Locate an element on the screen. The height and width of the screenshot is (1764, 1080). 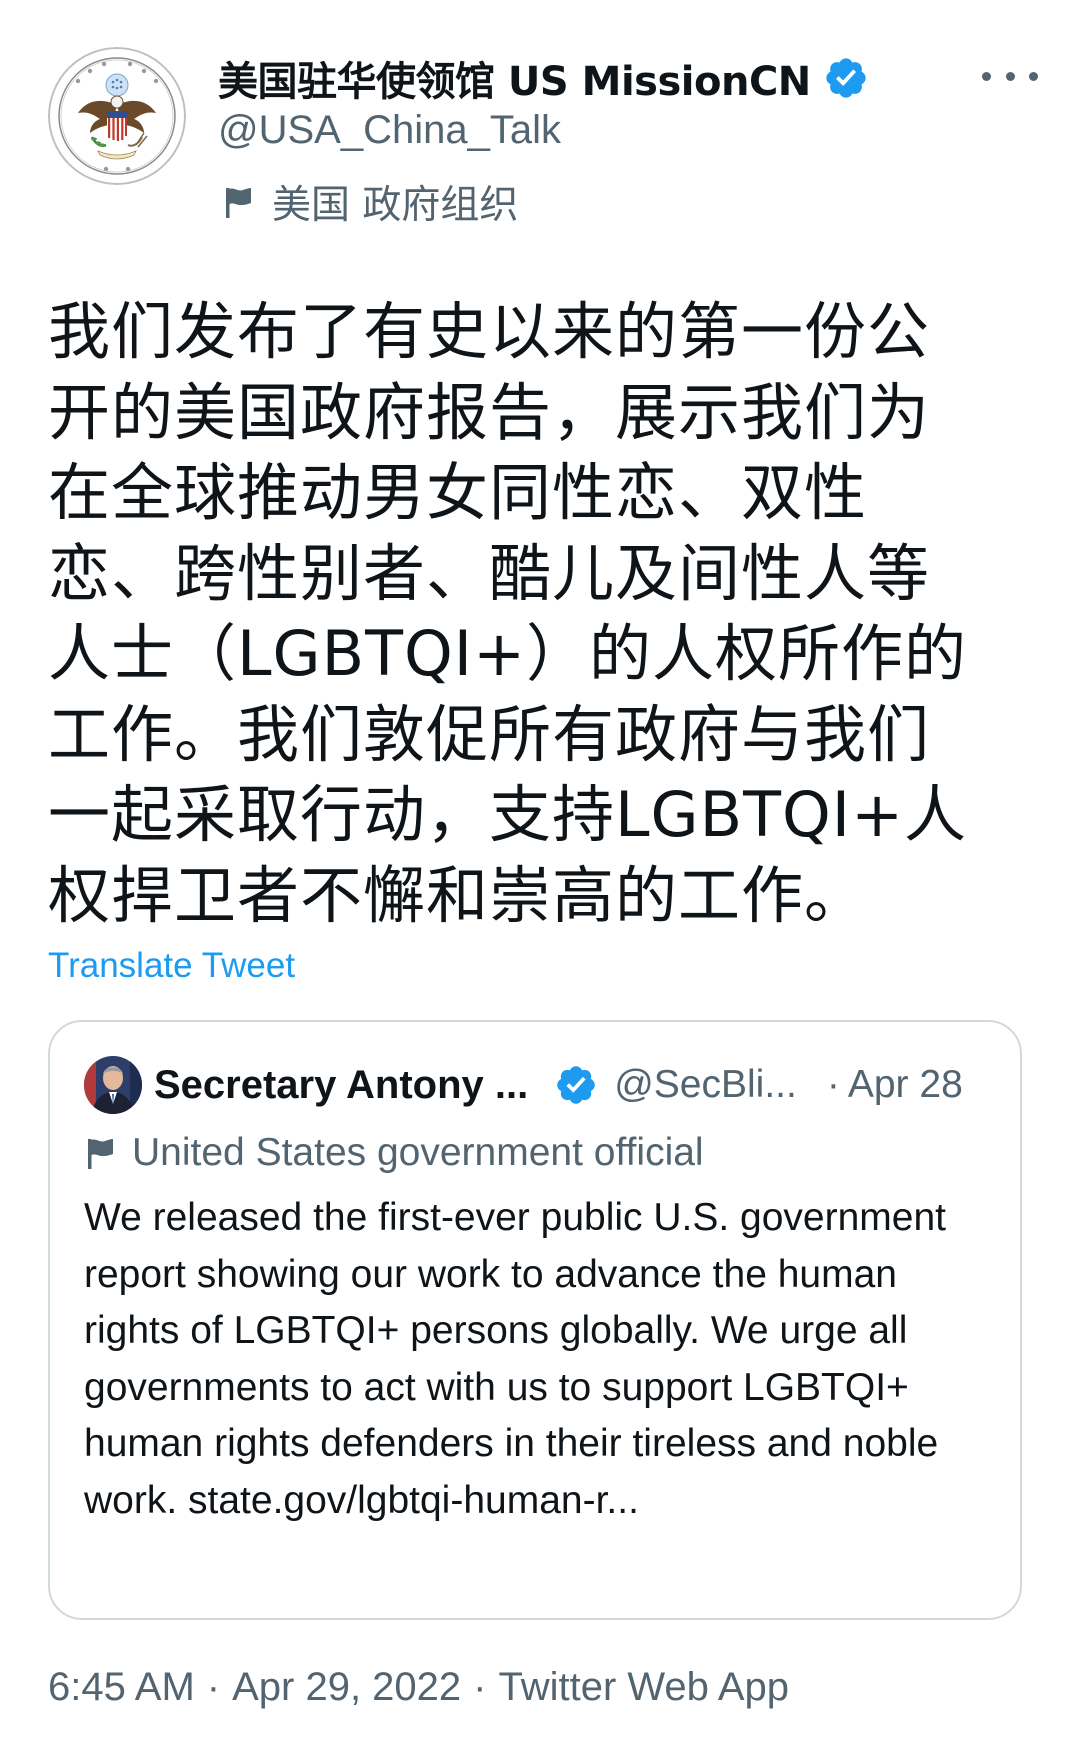
more-options-button is located at coordinates (1010, 76).